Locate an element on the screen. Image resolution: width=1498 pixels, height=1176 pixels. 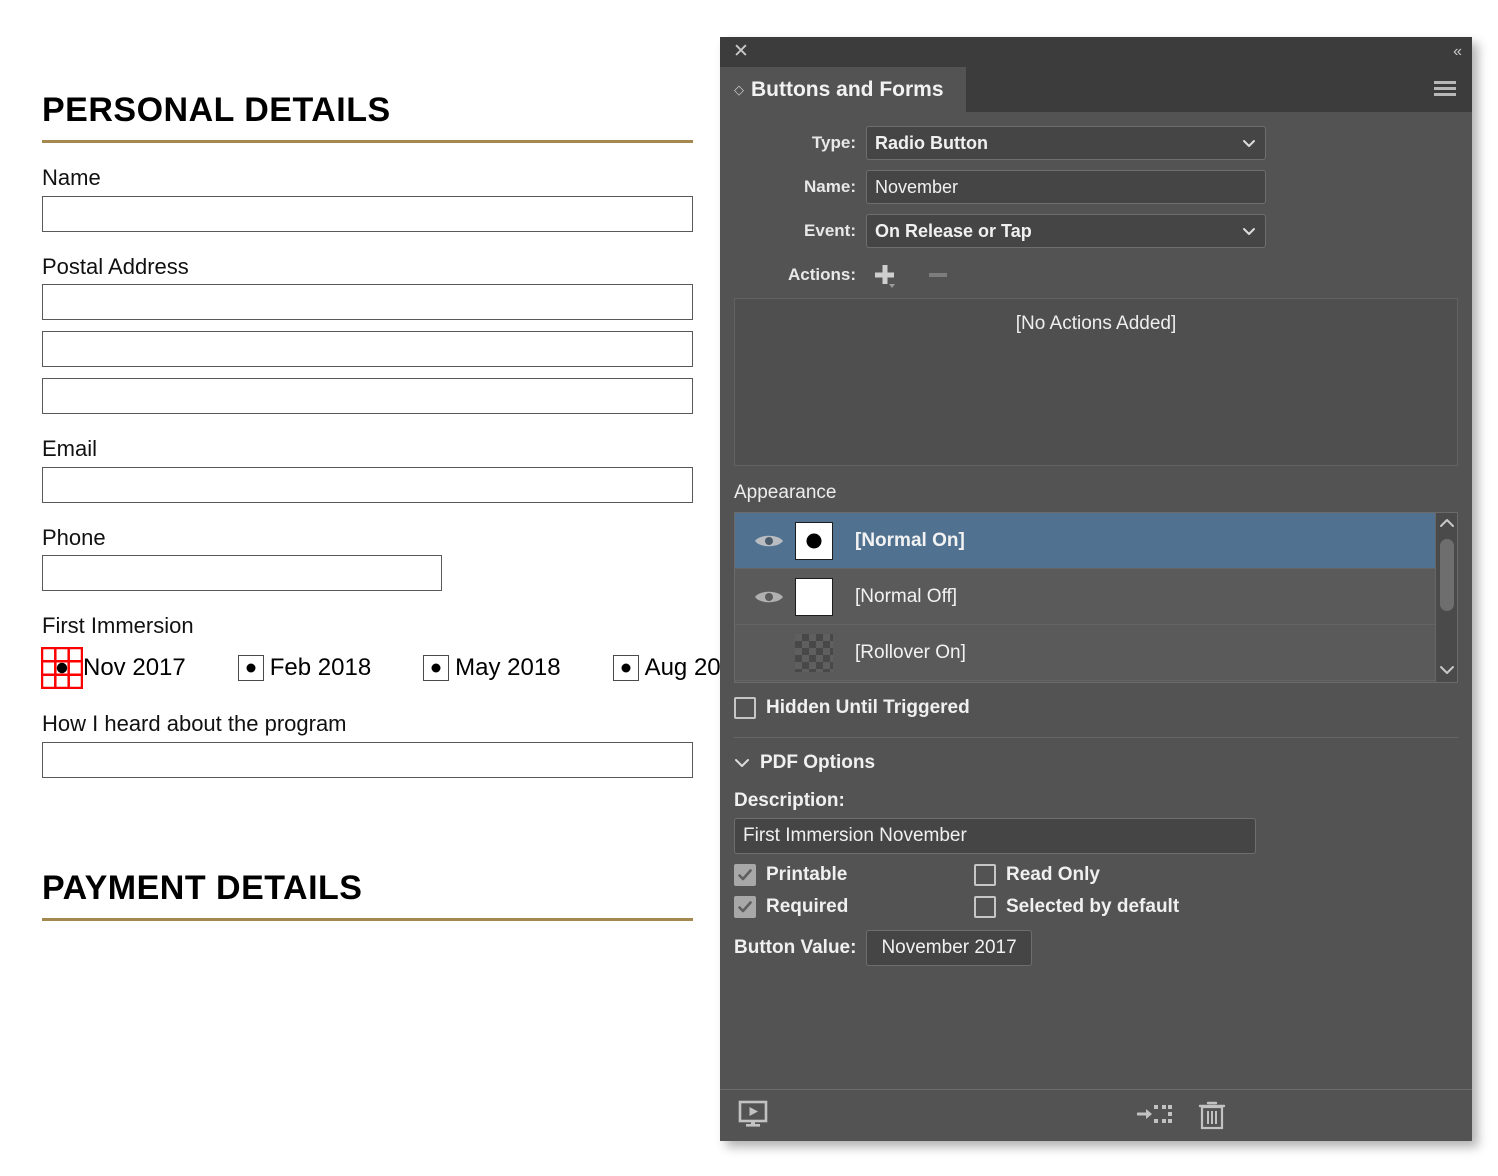
radio-option-nov-2017: Nov 2017 is located at coordinates (113, 668).